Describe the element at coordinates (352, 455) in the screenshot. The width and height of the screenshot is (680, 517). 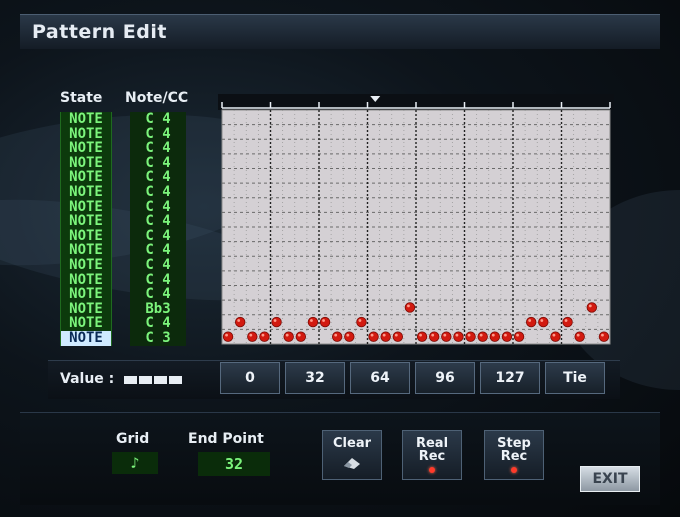
I see `clear-button: Clear` at that location.